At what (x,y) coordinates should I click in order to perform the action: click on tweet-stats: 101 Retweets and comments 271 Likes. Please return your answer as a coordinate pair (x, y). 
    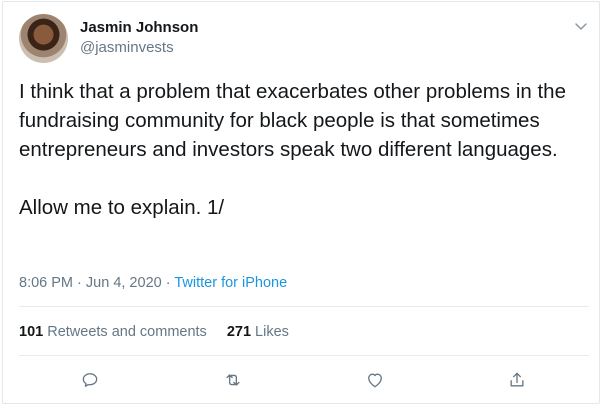
    Looking at the image, I should click on (154, 332).